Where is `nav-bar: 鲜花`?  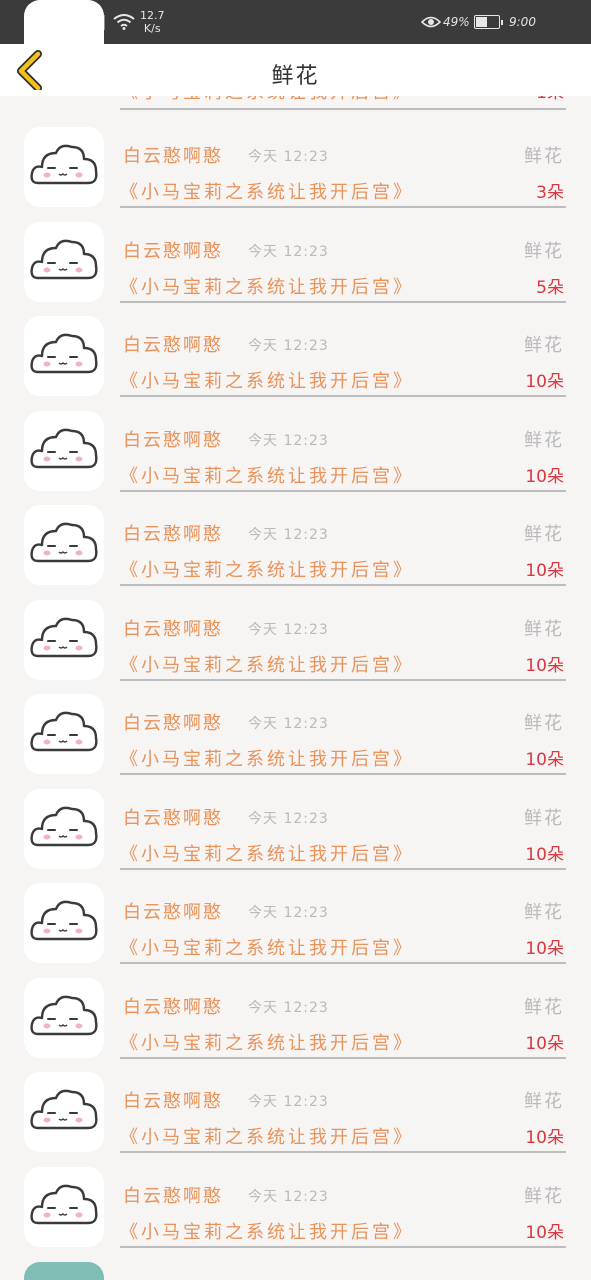
nav-bar: 鲜花 is located at coordinates (295, 70).